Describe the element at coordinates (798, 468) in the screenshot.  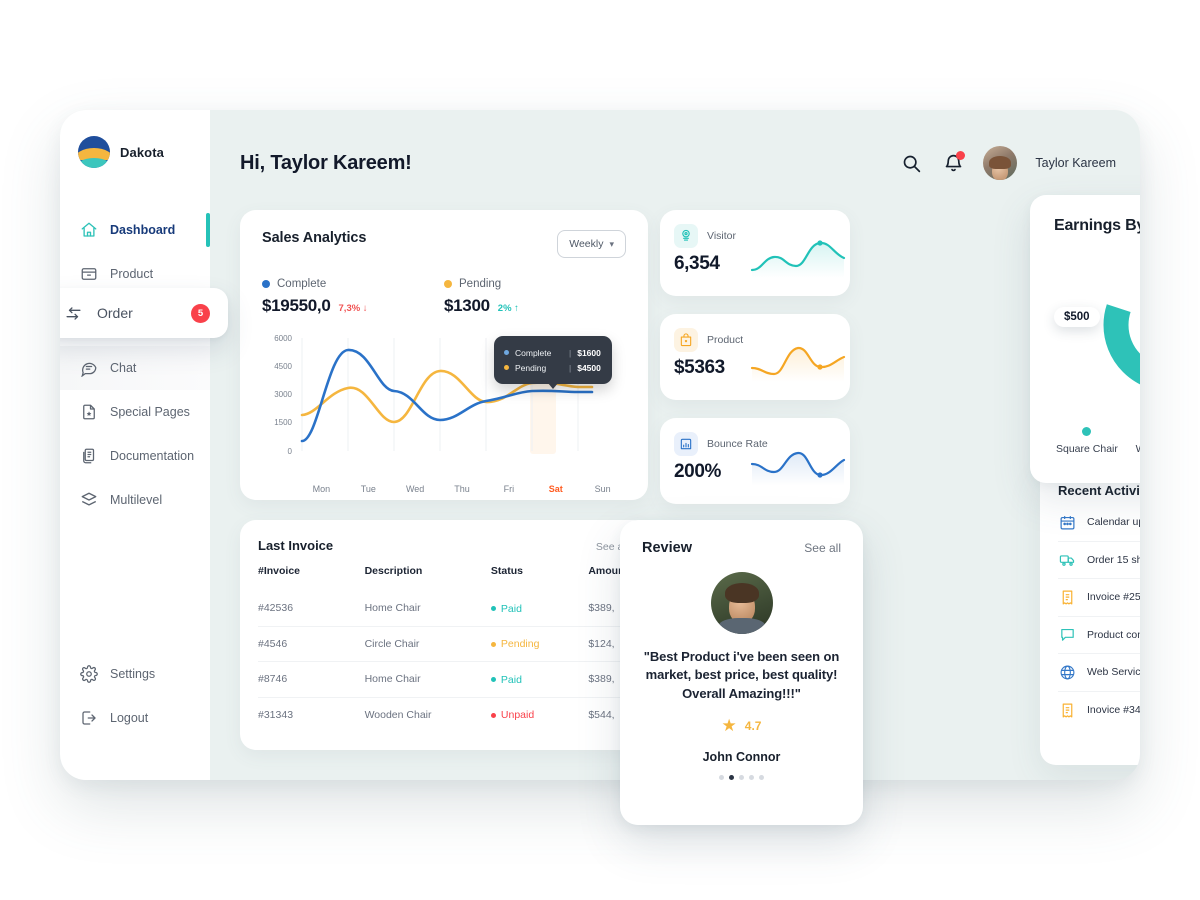
I see `bounce-rate-sparkline` at that location.